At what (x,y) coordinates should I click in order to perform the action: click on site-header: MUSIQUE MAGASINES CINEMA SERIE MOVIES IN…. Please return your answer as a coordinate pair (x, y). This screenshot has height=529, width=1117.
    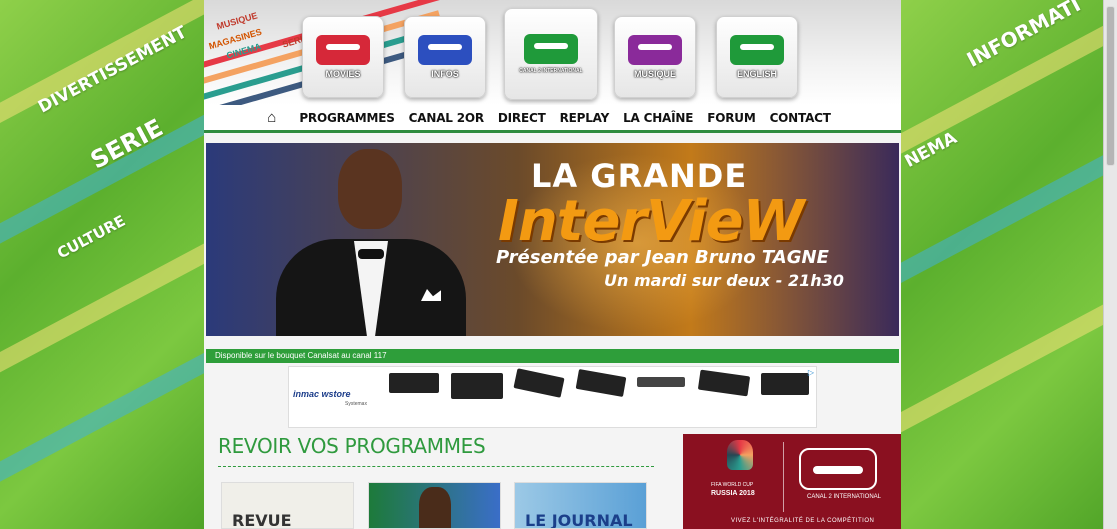
    Looking at the image, I should click on (552, 52).